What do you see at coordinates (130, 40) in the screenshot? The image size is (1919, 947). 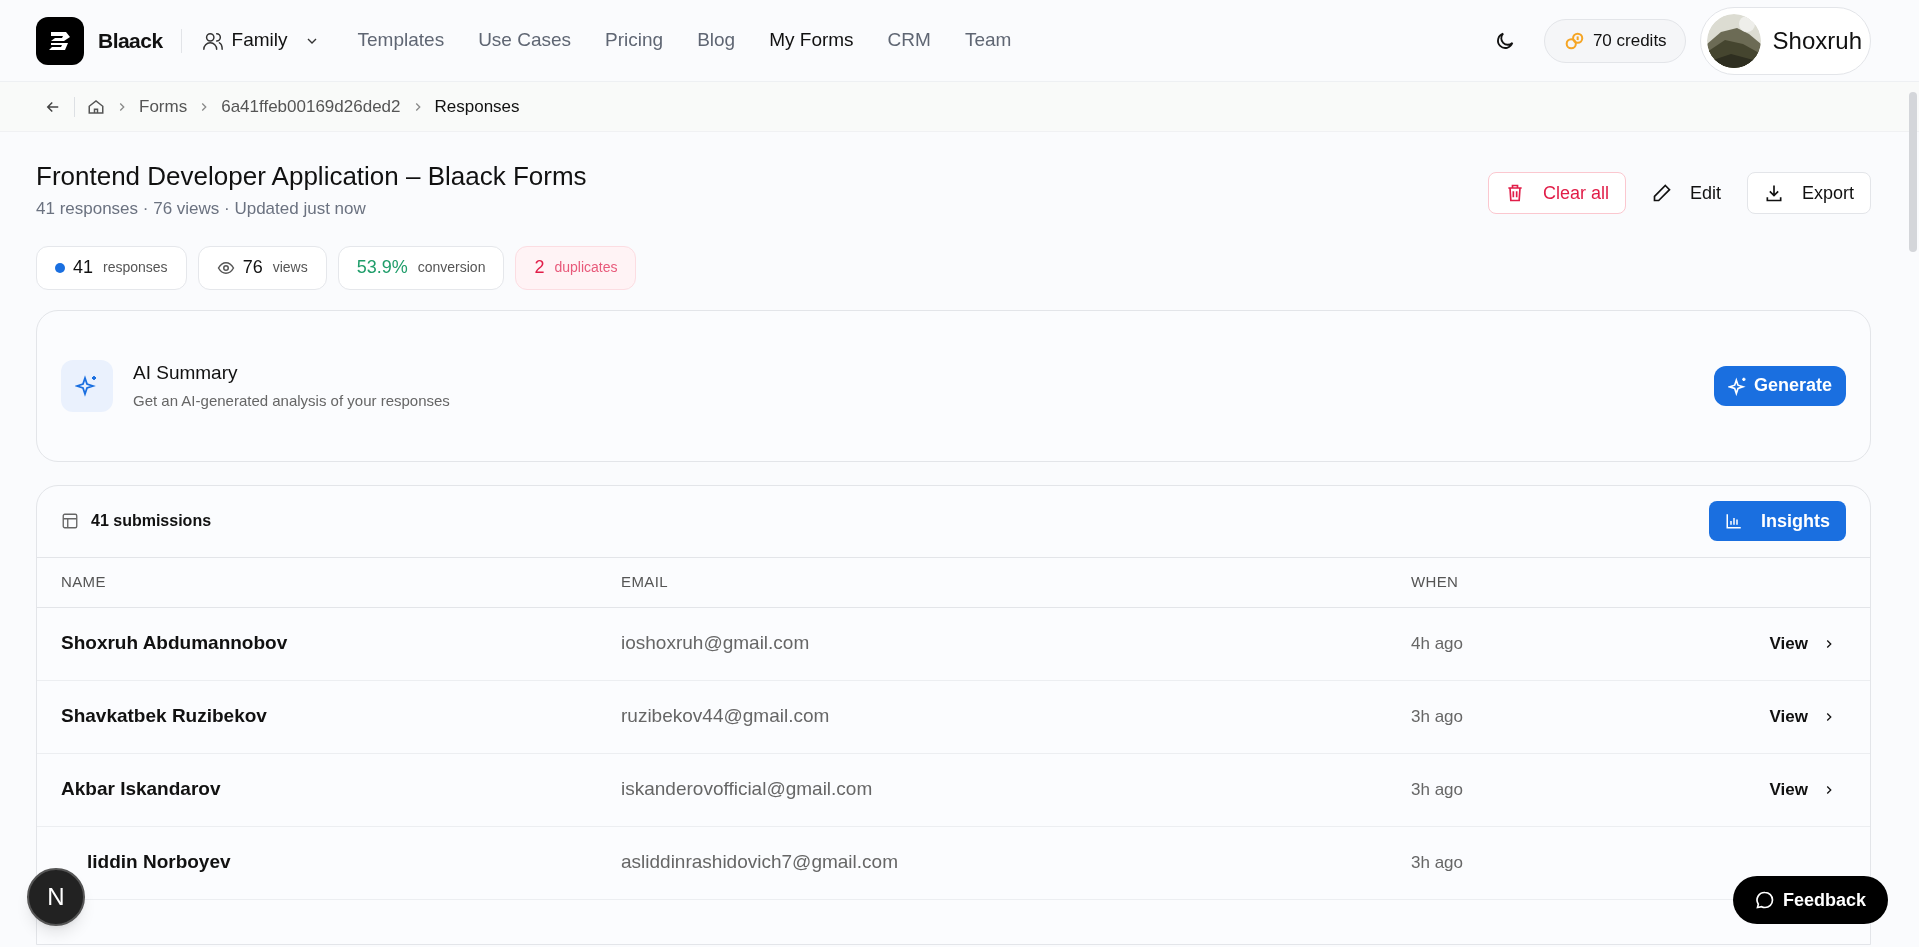 I see `brand-name: Blaack` at bounding box center [130, 40].